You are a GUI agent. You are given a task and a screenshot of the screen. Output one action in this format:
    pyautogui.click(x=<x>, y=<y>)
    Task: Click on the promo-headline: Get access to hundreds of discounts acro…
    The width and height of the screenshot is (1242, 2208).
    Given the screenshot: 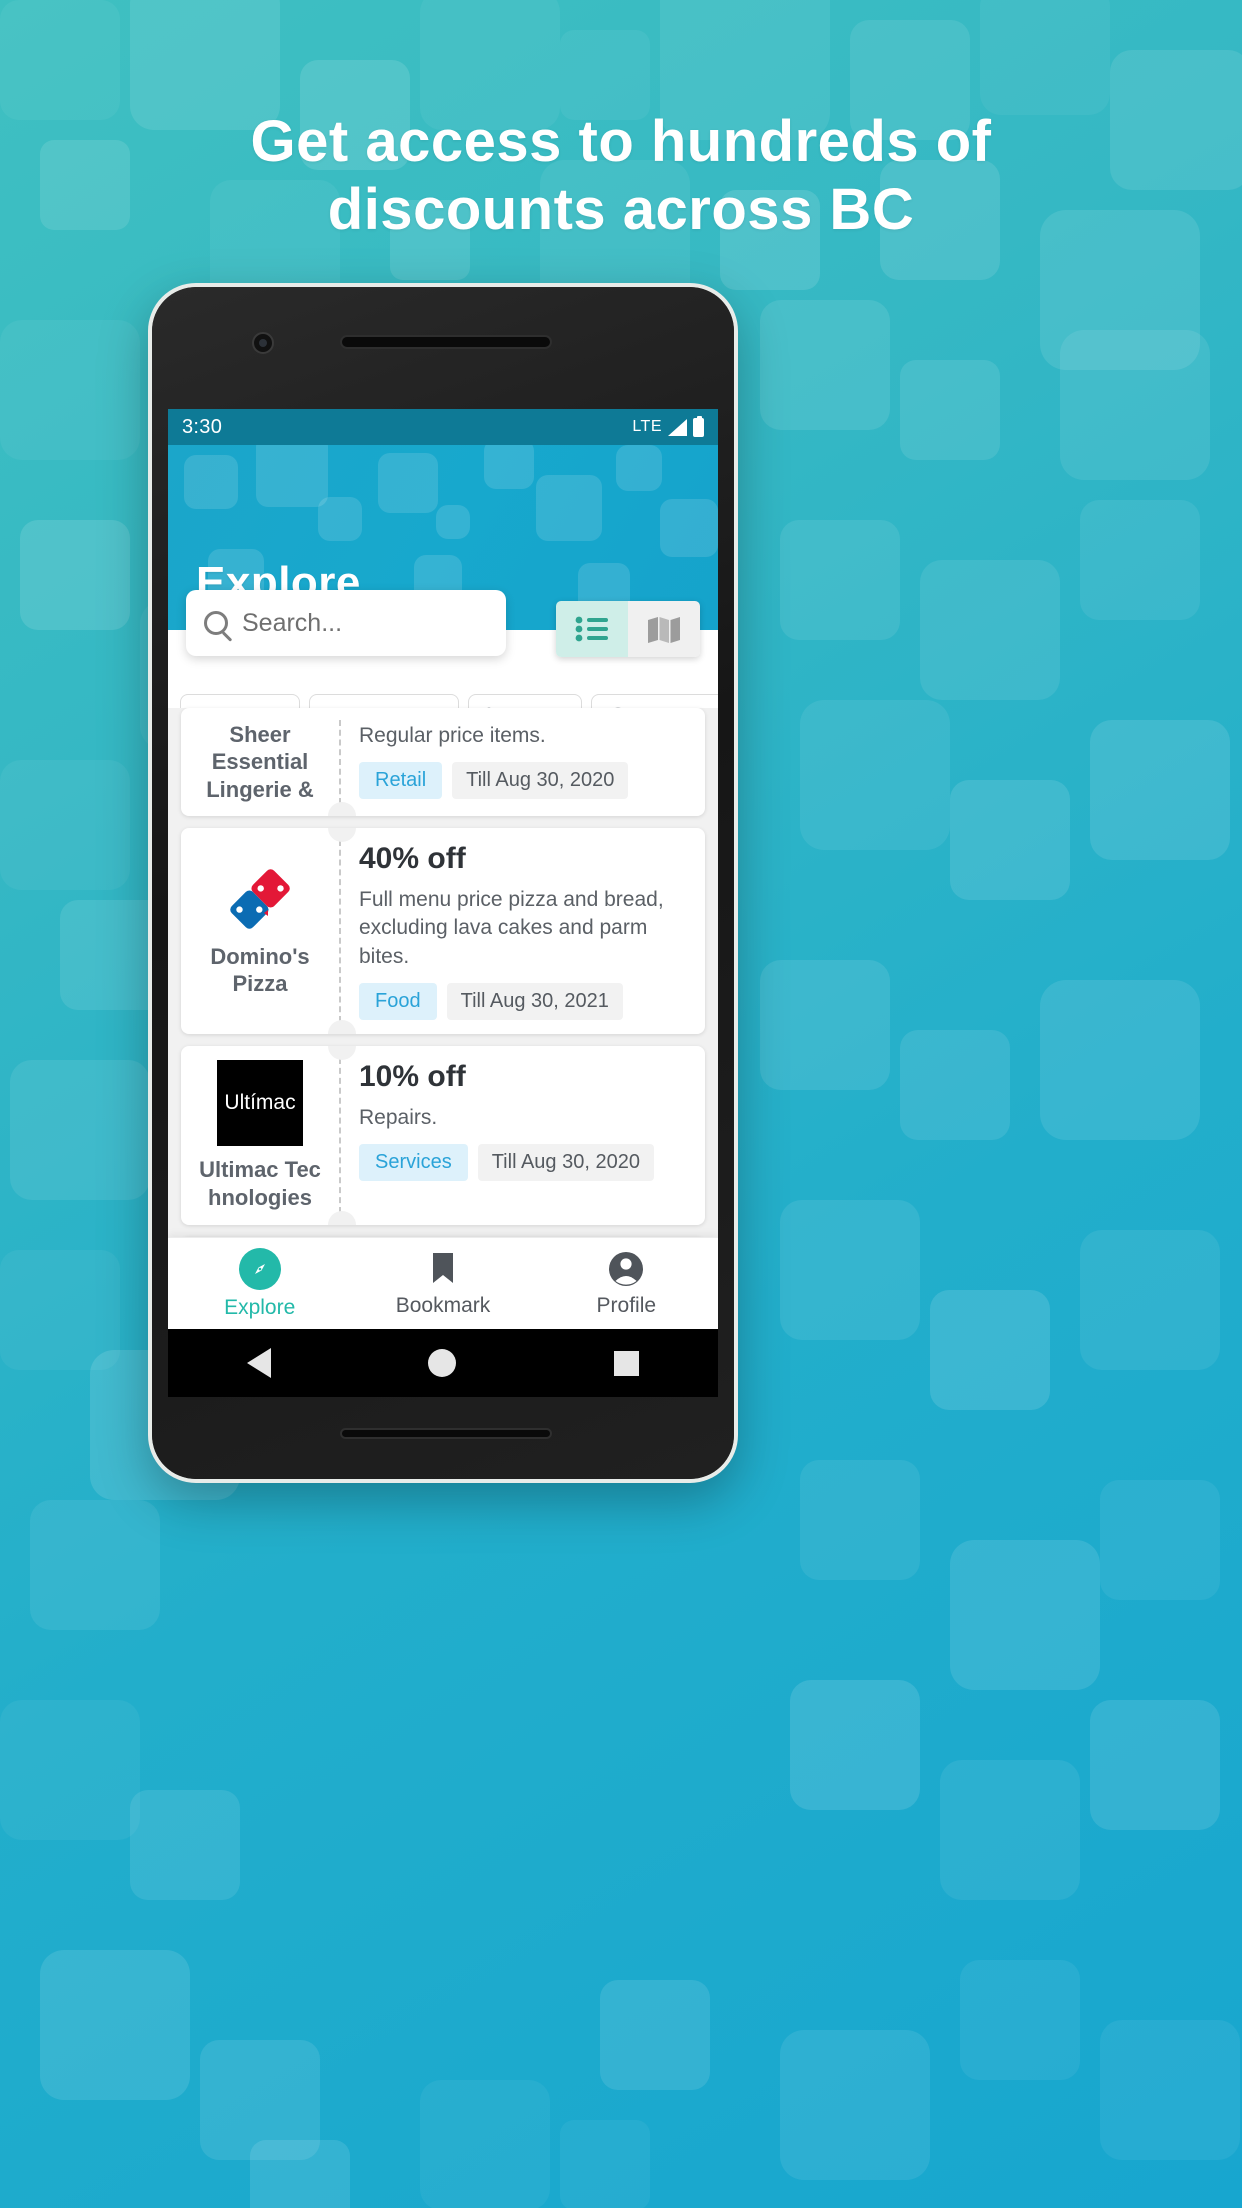 What is the action you would take?
    pyautogui.click(x=621, y=176)
    